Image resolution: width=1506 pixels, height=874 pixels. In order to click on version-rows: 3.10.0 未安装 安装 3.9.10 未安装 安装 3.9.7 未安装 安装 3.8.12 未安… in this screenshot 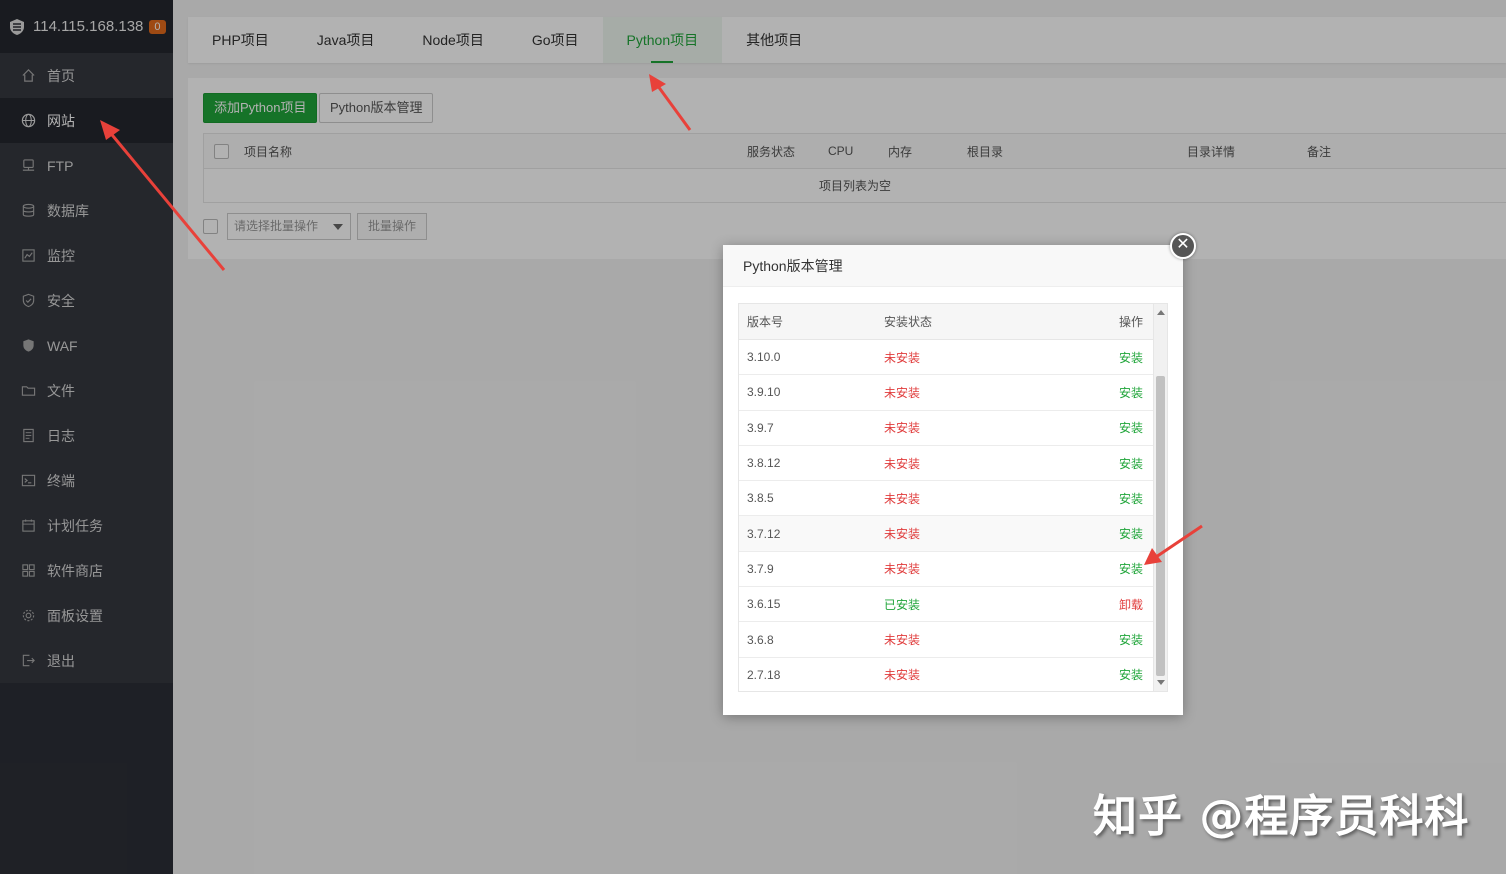, I will do `click(953, 515)`.